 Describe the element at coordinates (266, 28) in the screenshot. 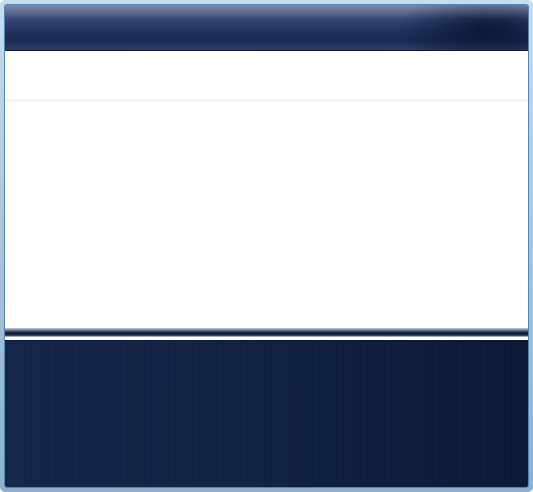

I see `title-bar` at that location.